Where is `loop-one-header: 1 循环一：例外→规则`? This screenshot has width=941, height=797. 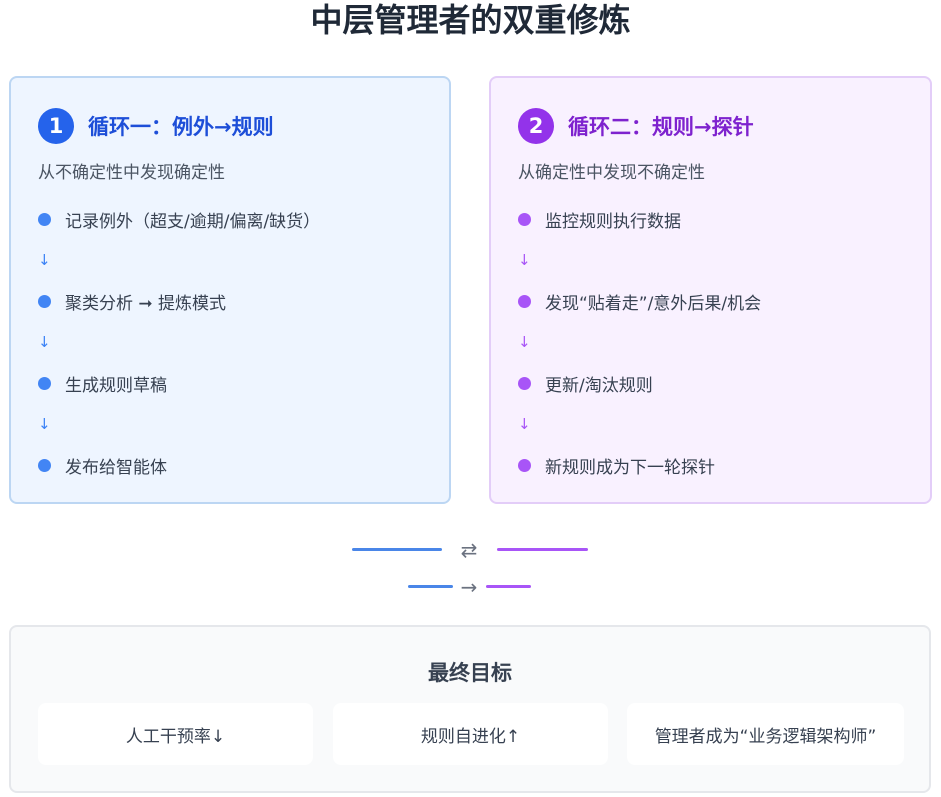 loop-one-header: 1 循环一：例外→规则 is located at coordinates (156, 126).